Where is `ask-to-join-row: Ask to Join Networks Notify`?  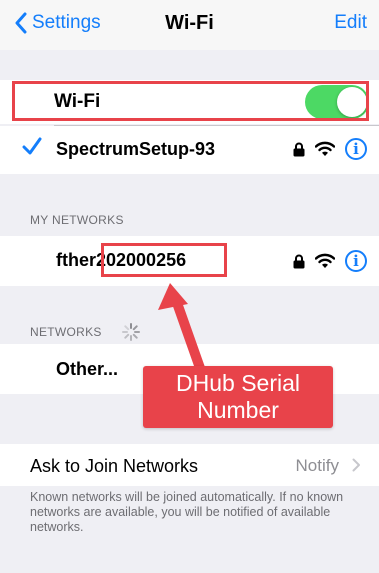 ask-to-join-row: Ask to Join Networks Notify is located at coordinates (189, 465).